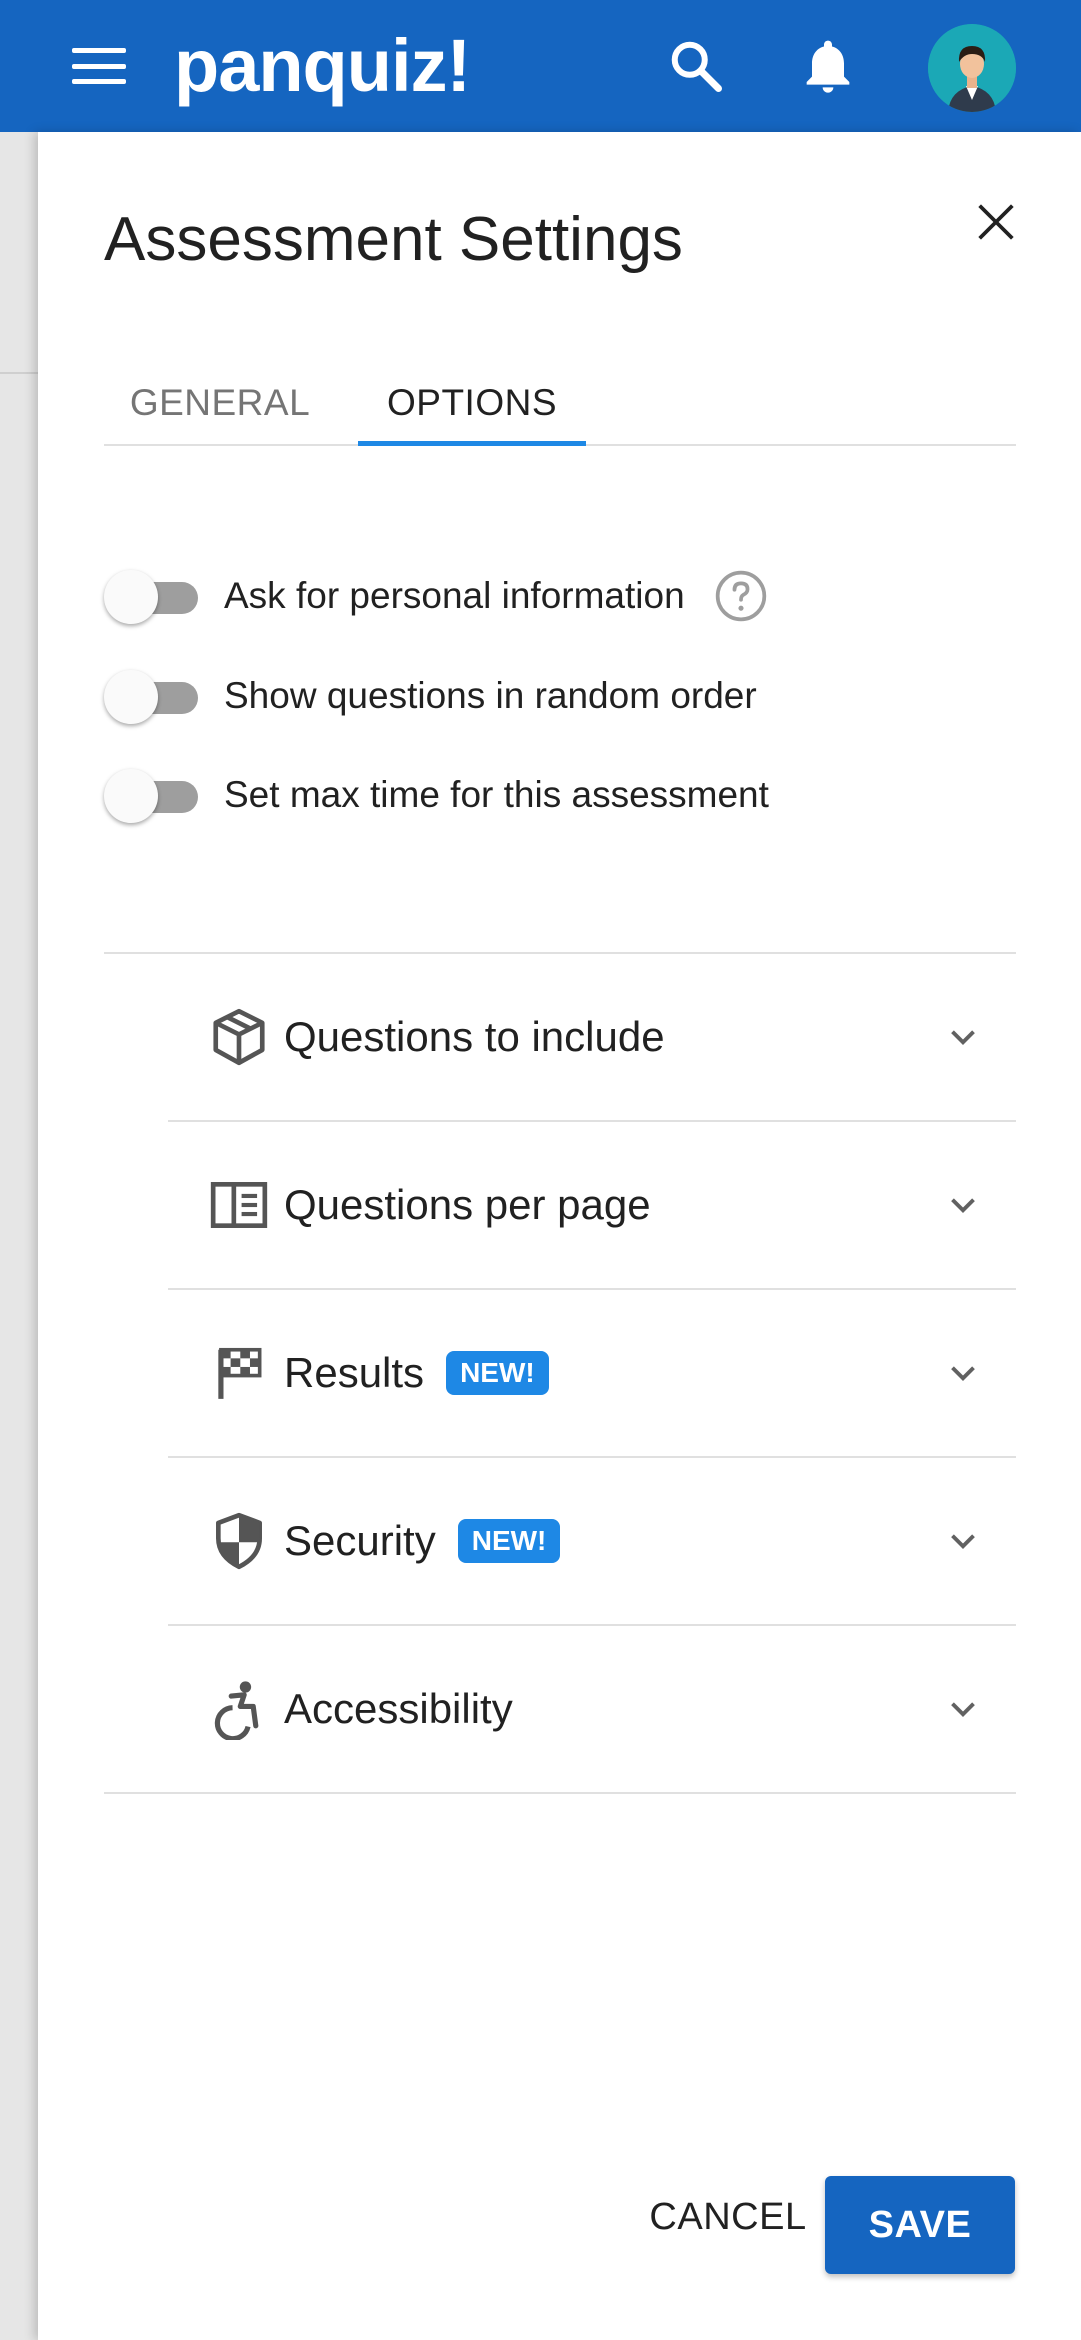 This screenshot has width=1081, height=2340. Describe the element at coordinates (240, 1373) in the screenshot. I see `checkered-flag-icon` at that location.